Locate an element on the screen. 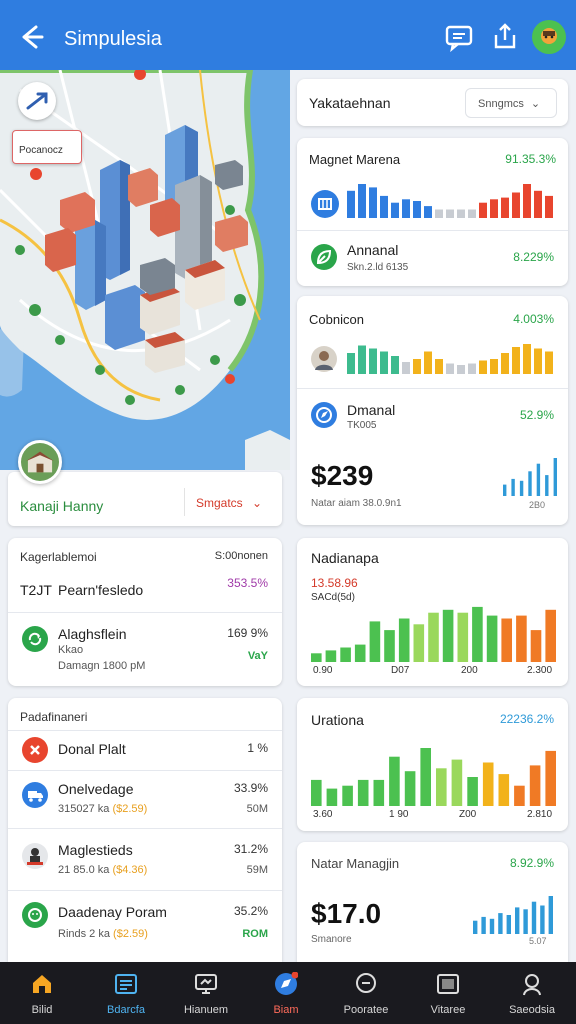 Image resolution: width=576 pixels, height=1024 pixels. urationa-pct: 22236.2% is located at coordinates (526, 719).